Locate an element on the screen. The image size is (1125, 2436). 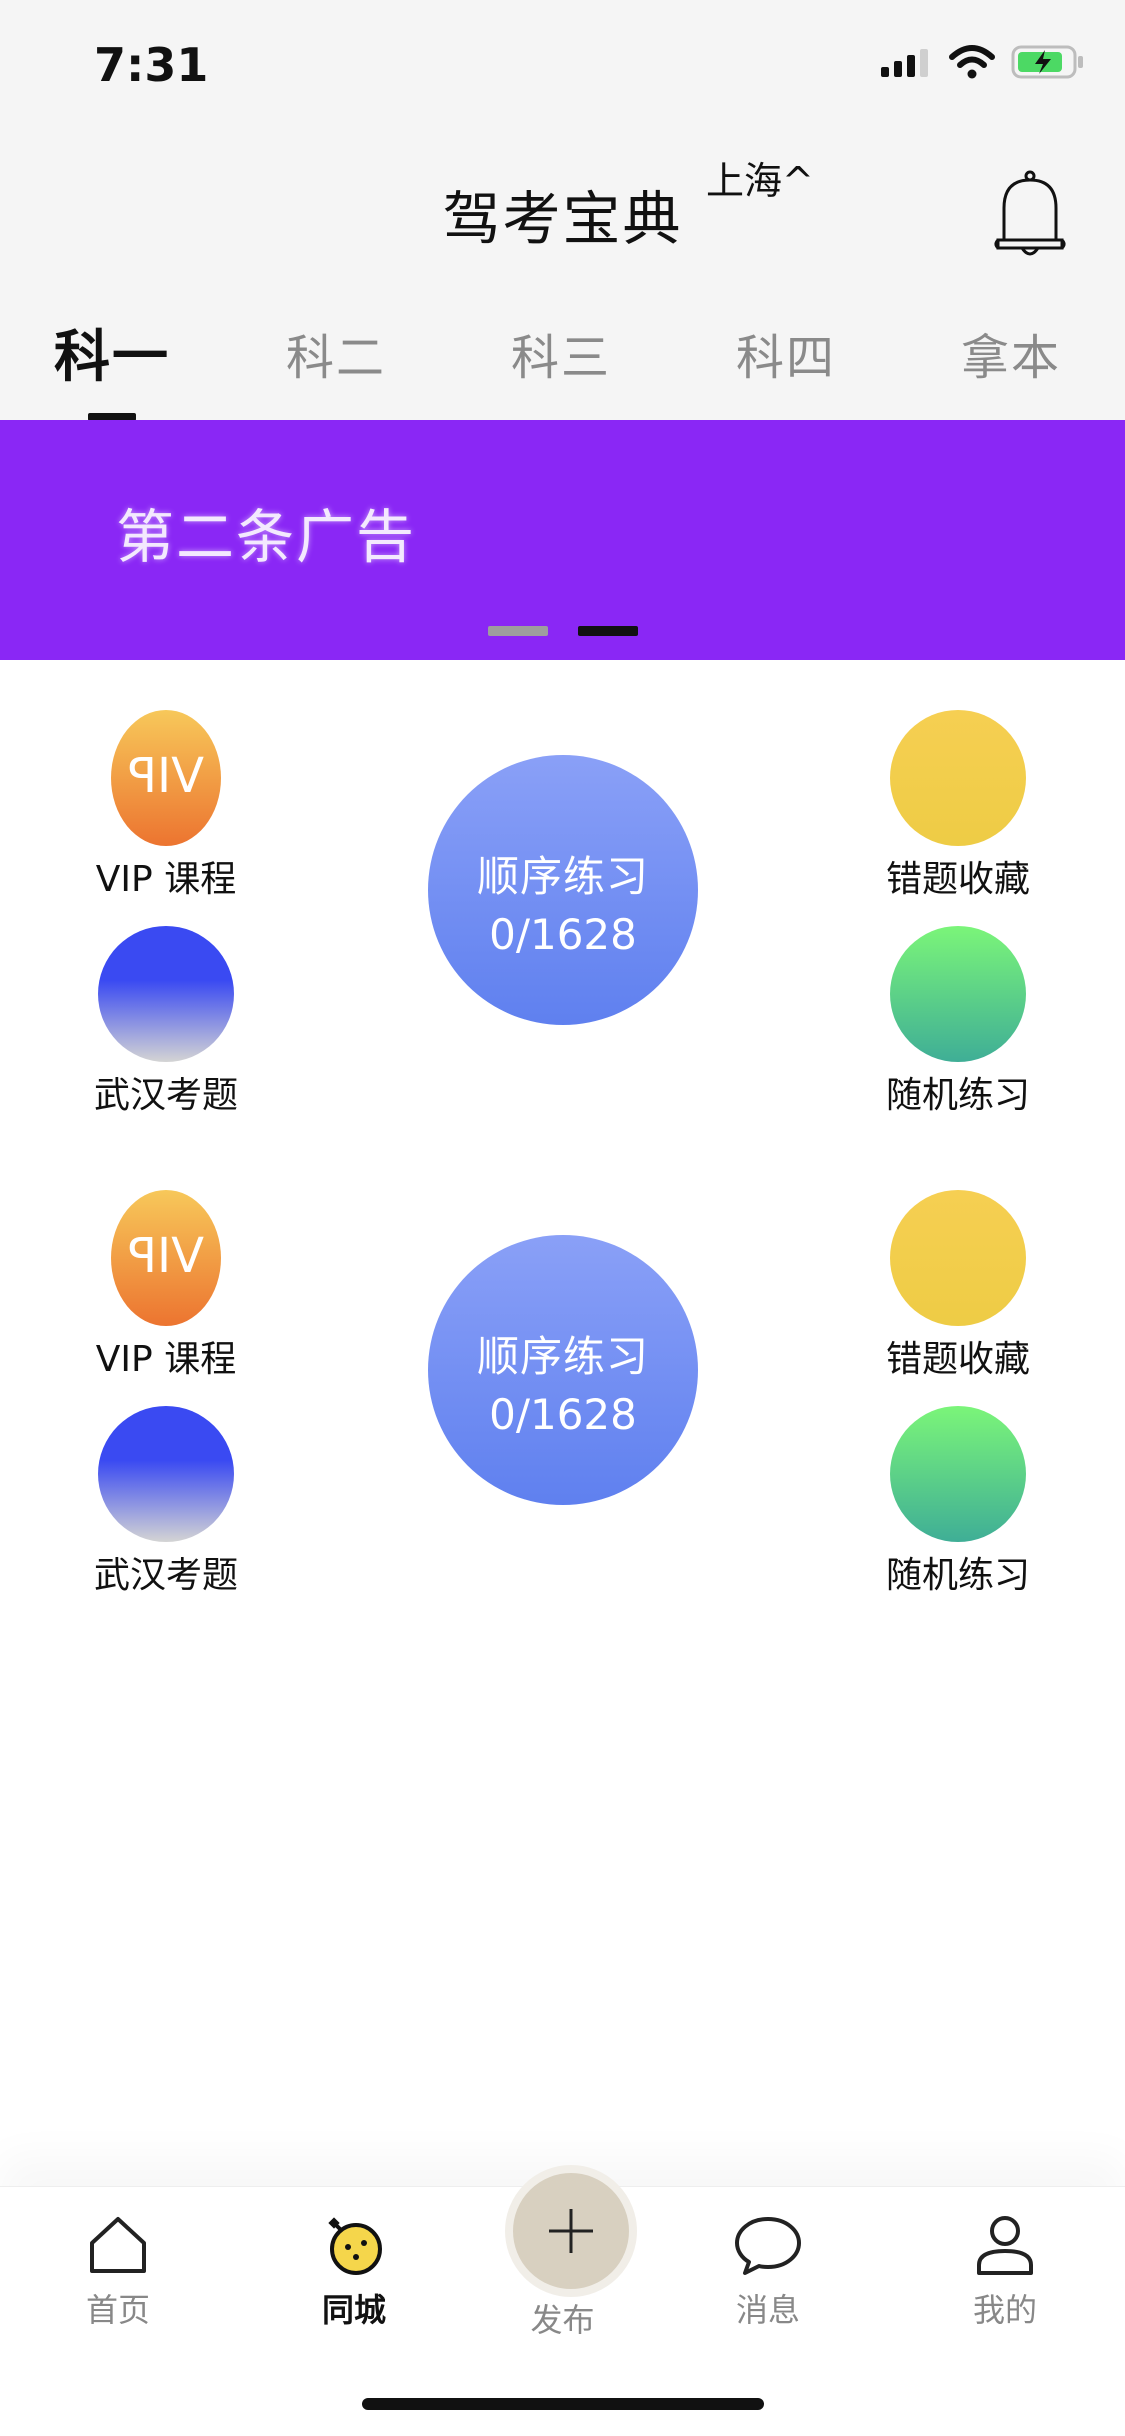
carousel-dot is located at coordinates (518, 631).